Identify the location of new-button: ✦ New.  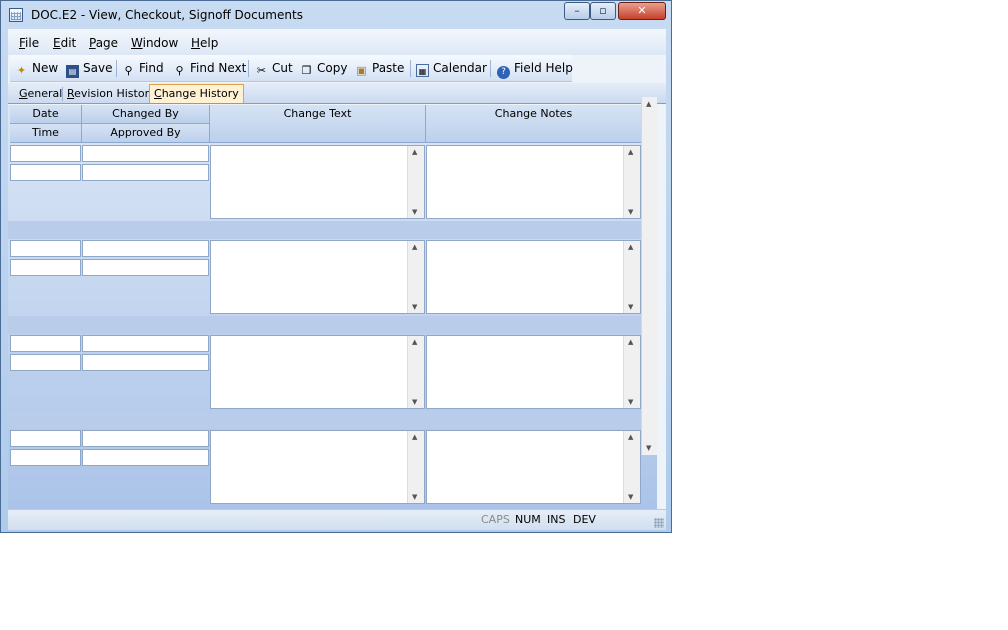
(36, 68).